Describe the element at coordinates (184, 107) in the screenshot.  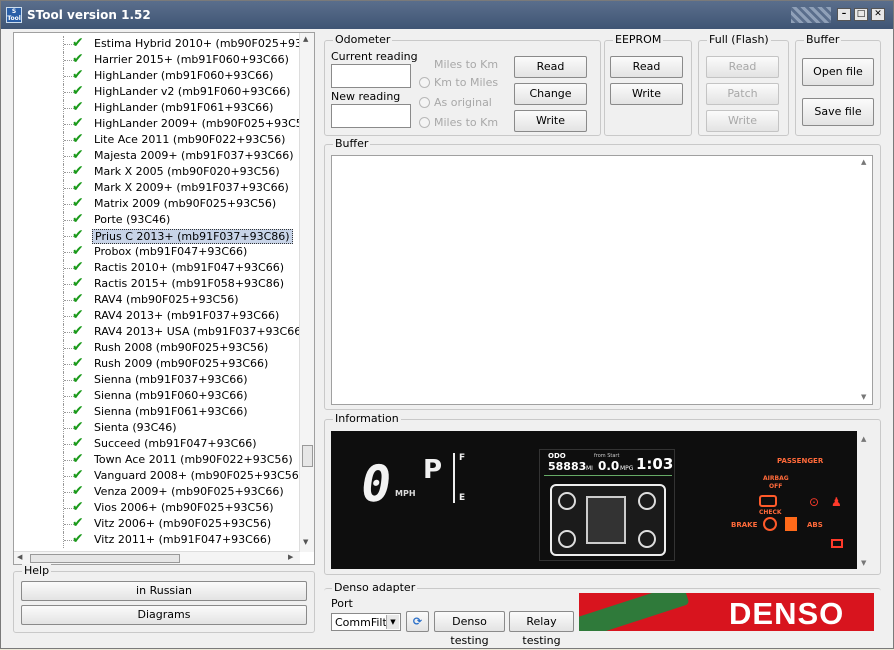
I see `tree-item-label: HighLander (mb91F061+93C66)` at that location.